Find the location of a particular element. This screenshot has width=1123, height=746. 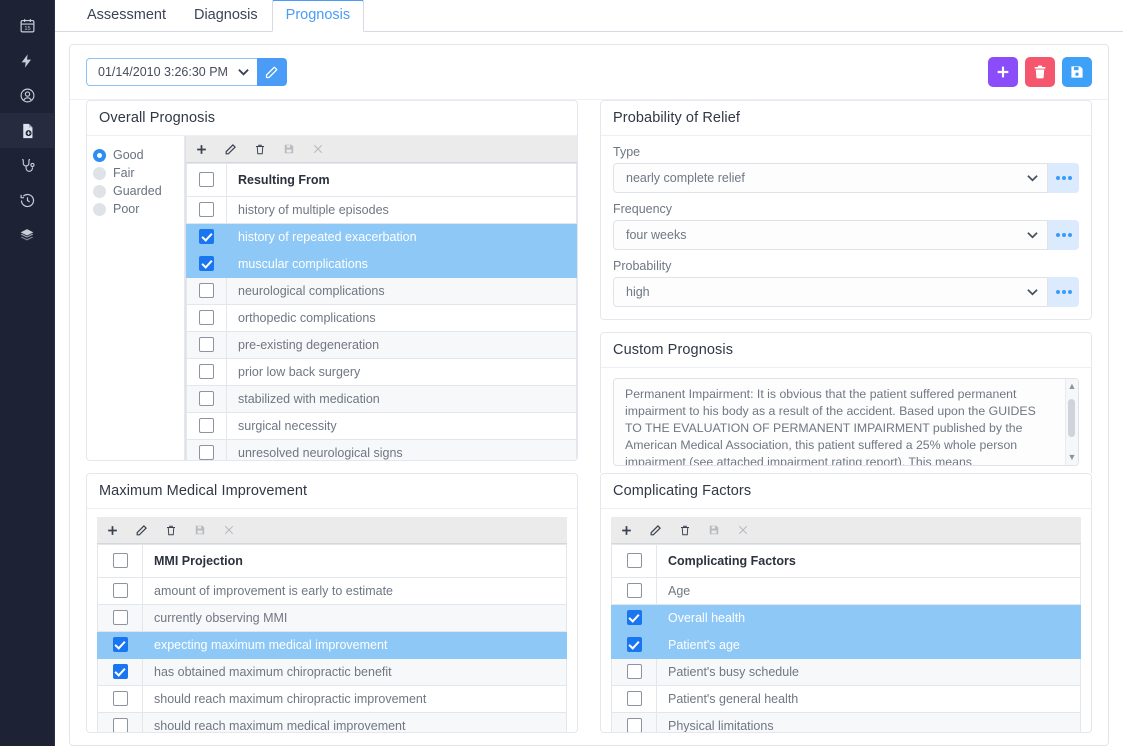

table-row: should reach maximum medical improvement is located at coordinates (332, 722).